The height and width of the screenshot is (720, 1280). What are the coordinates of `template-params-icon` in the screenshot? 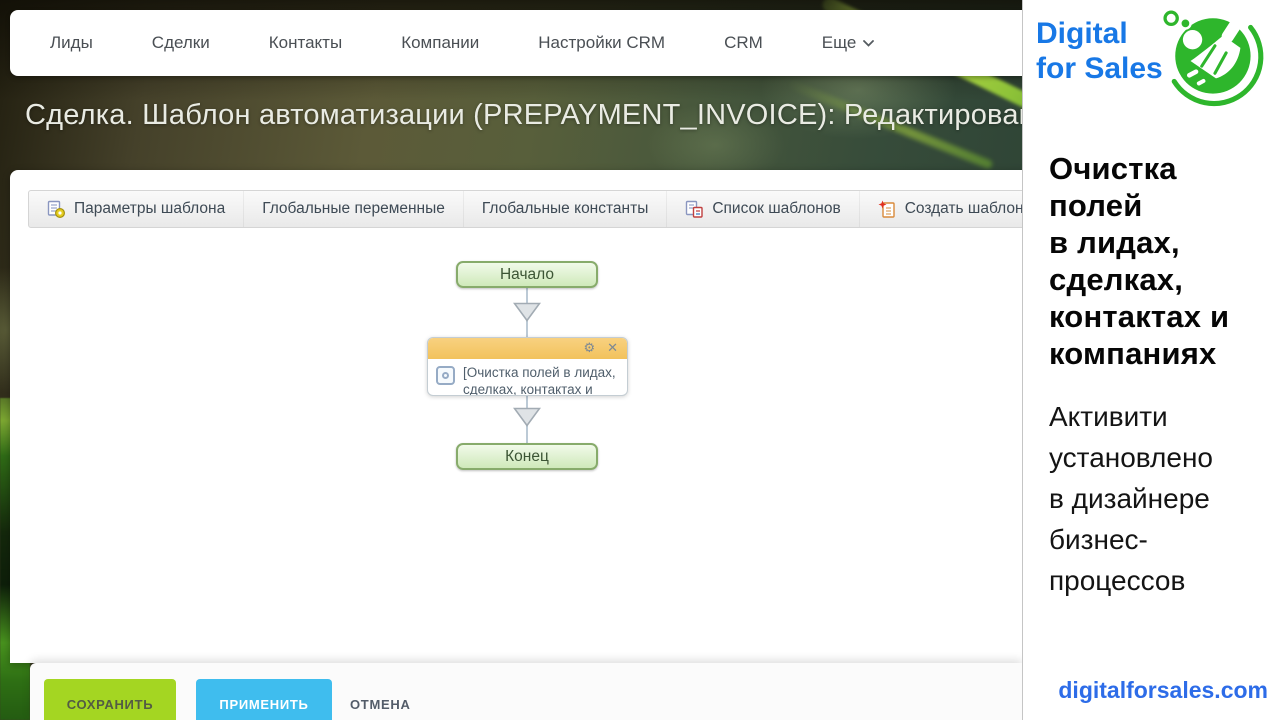 It's located at (56, 209).